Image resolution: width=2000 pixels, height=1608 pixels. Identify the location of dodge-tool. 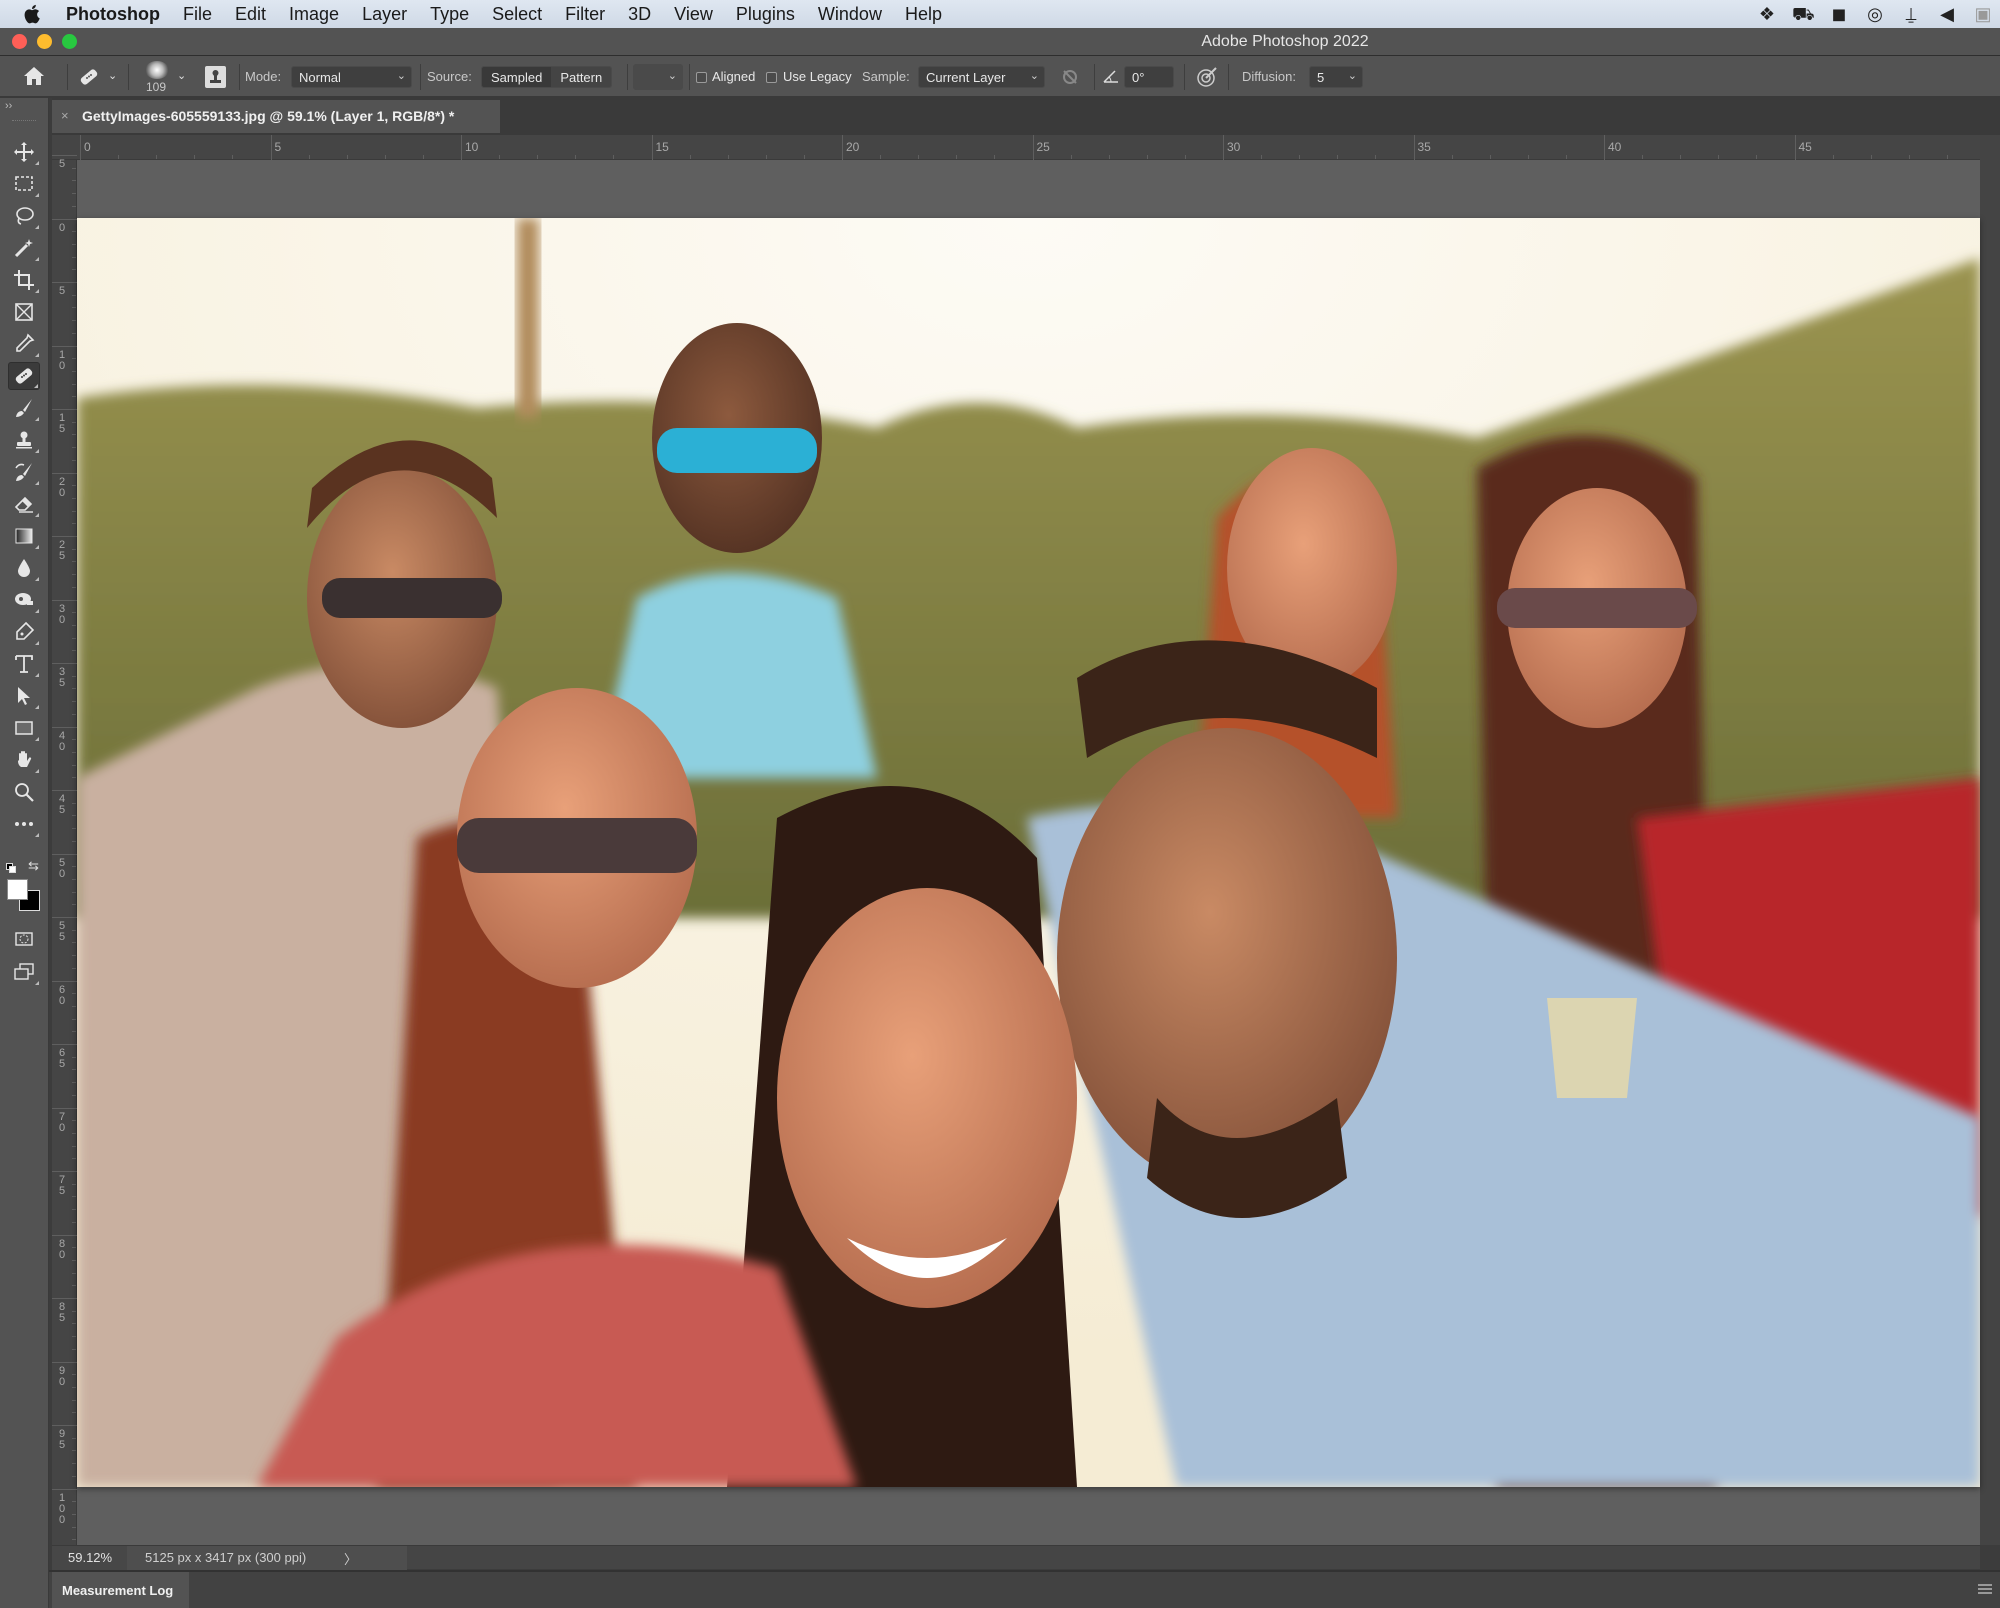
(24, 600).